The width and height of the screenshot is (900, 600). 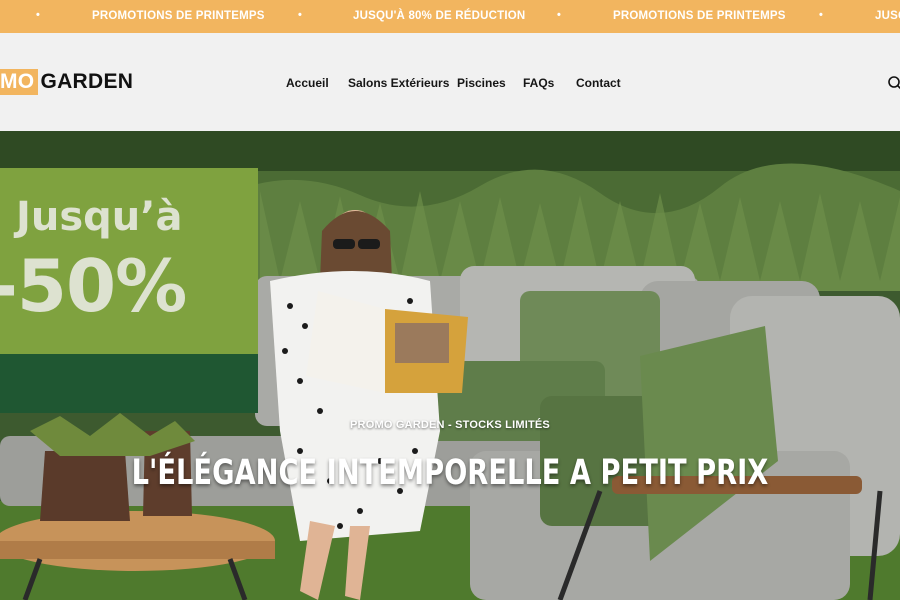 I want to click on logo-highlight: MO, so click(x=19, y=82).